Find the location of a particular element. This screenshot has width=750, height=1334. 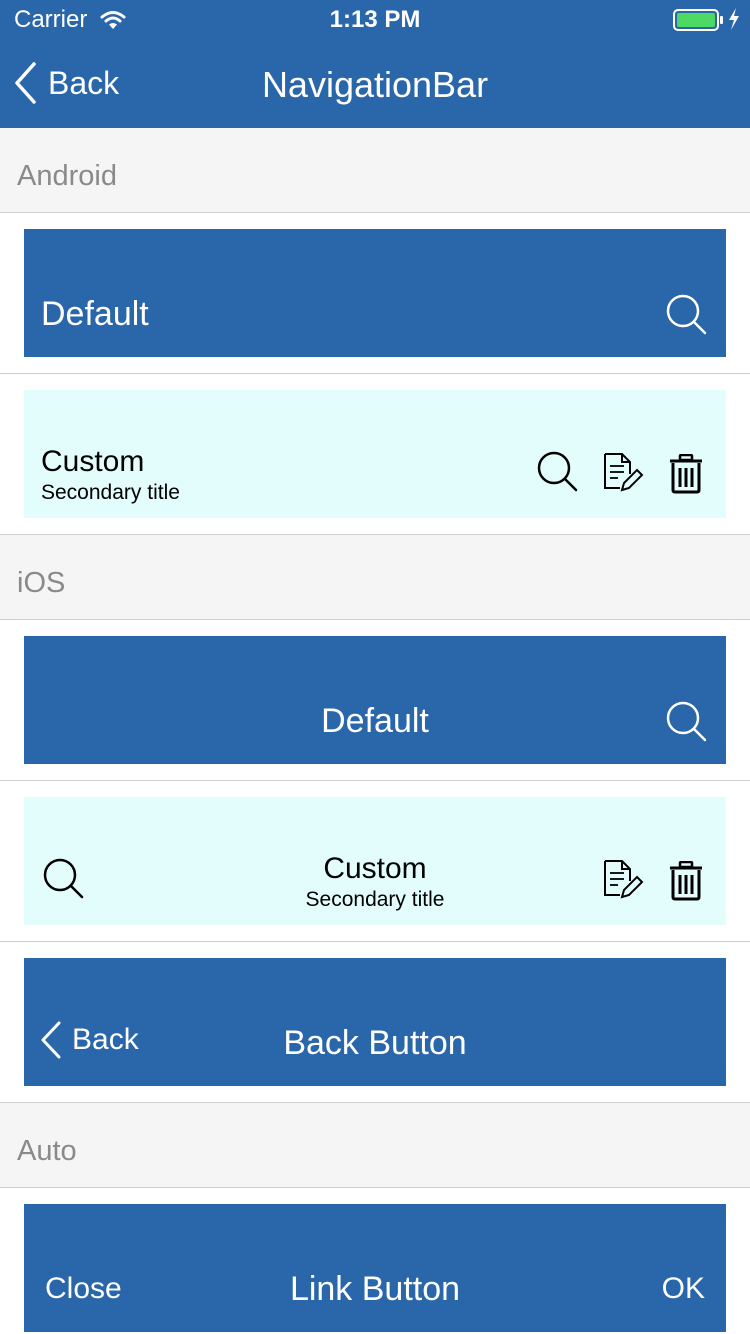

android-default-navbar: Default is located at coordinates (375, 293).